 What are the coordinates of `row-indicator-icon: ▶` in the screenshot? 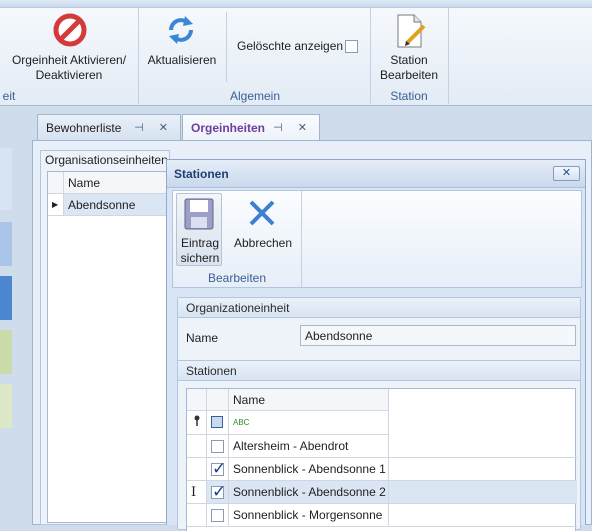 It's located at (56, 205).